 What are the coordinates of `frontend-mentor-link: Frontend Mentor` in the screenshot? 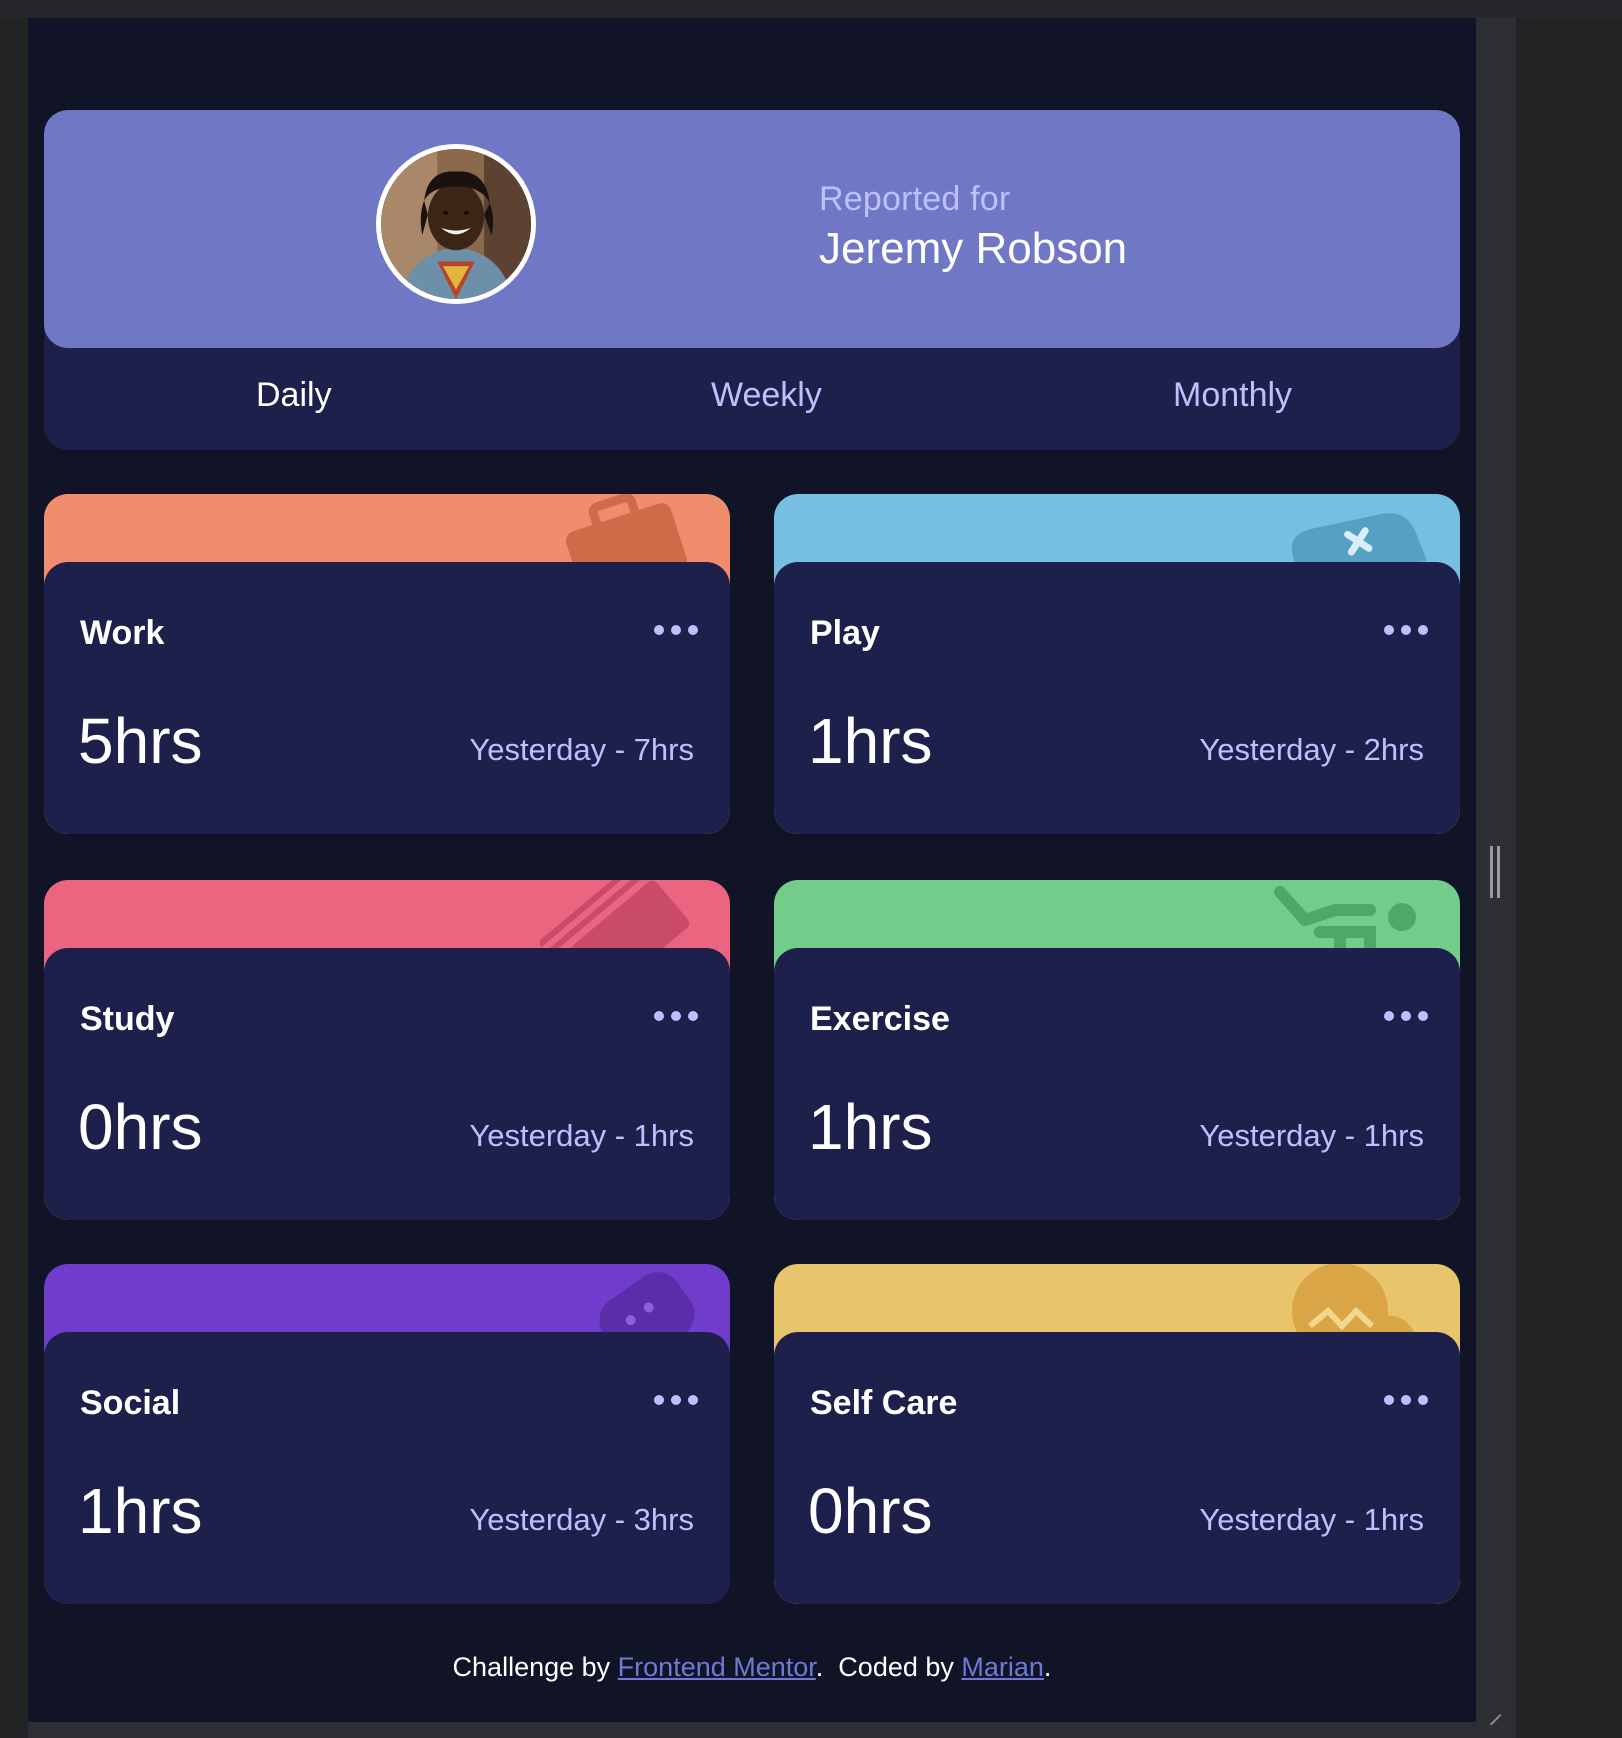 It's located at (717, 1667).